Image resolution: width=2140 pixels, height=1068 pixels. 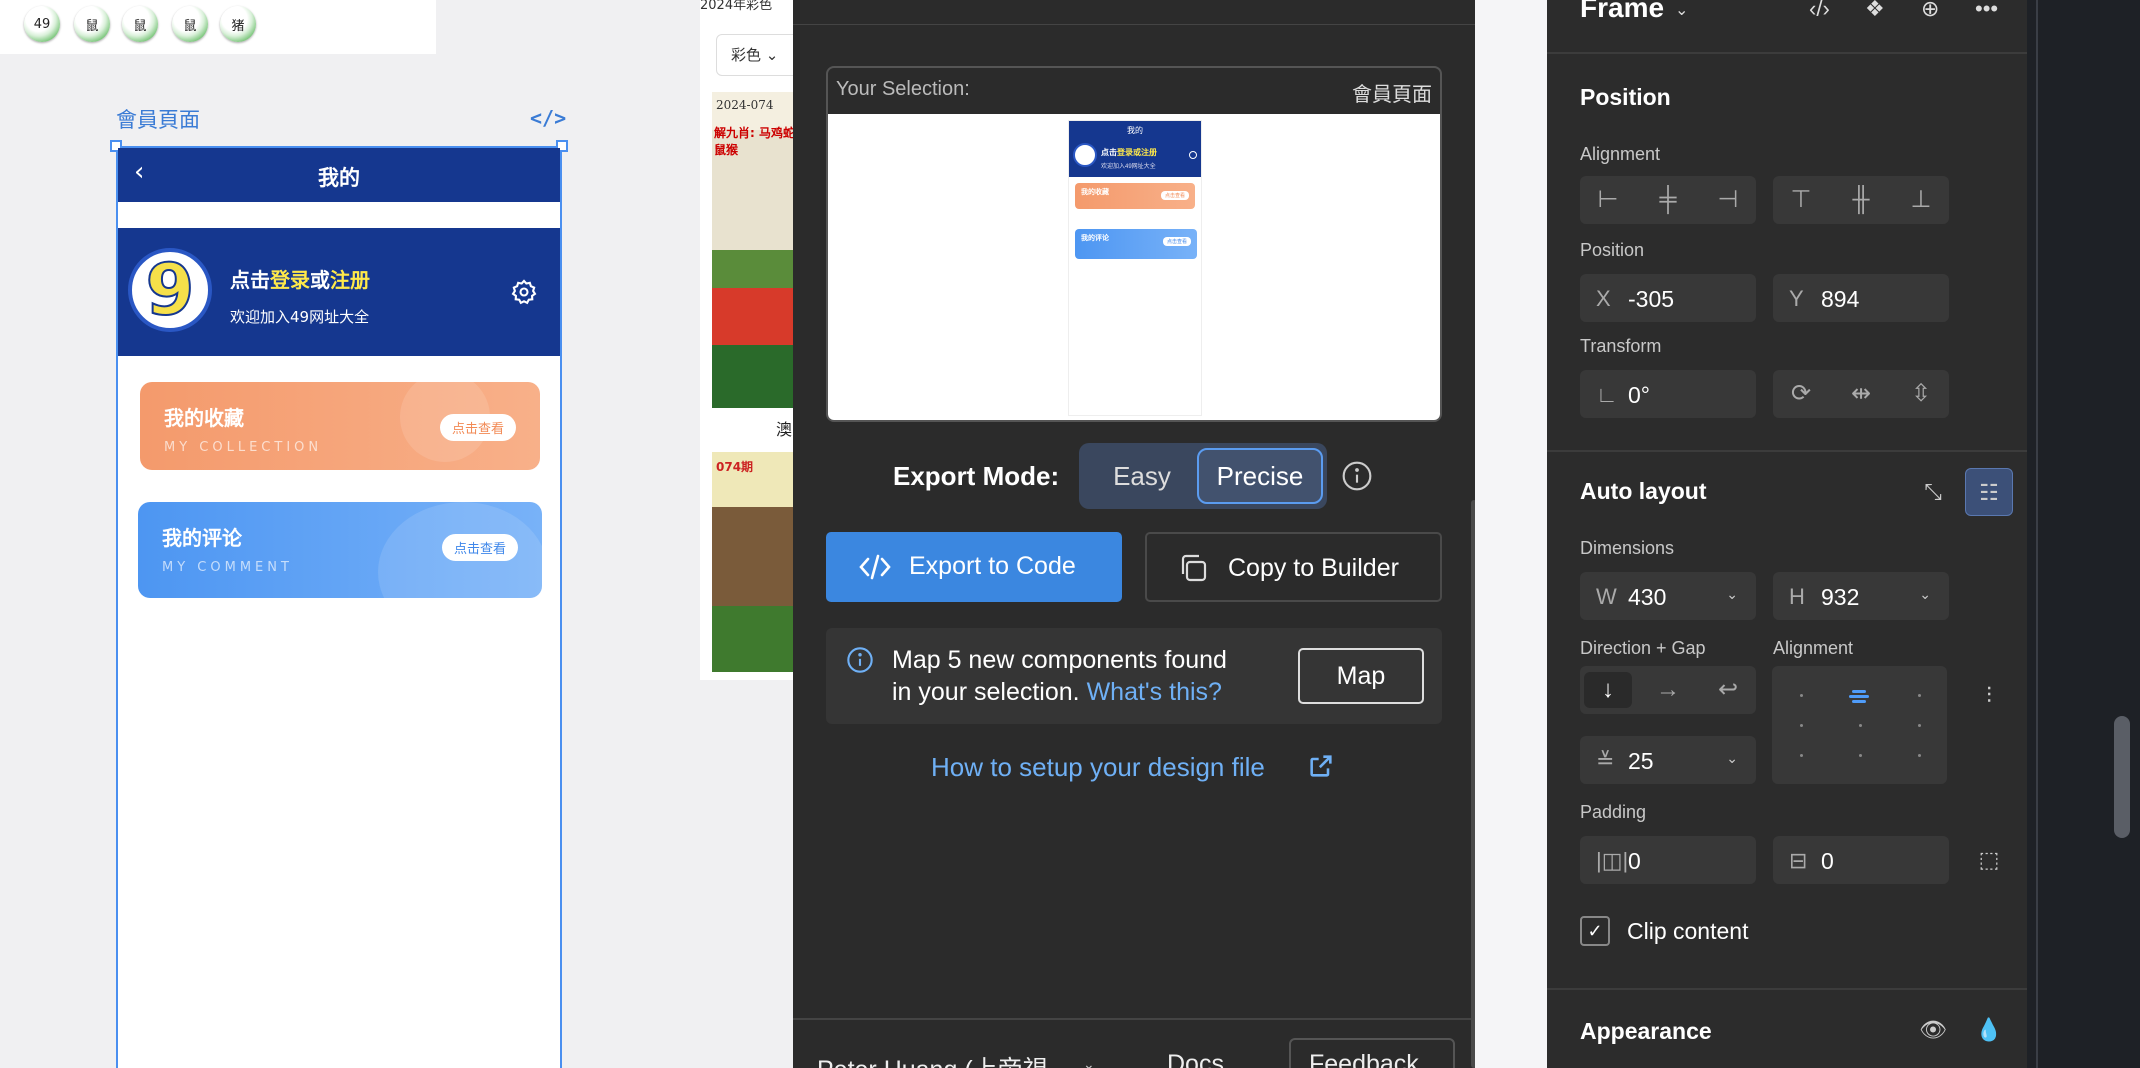 I want to click on plugin-icon: ⊕, so click(x=1935, y=10).